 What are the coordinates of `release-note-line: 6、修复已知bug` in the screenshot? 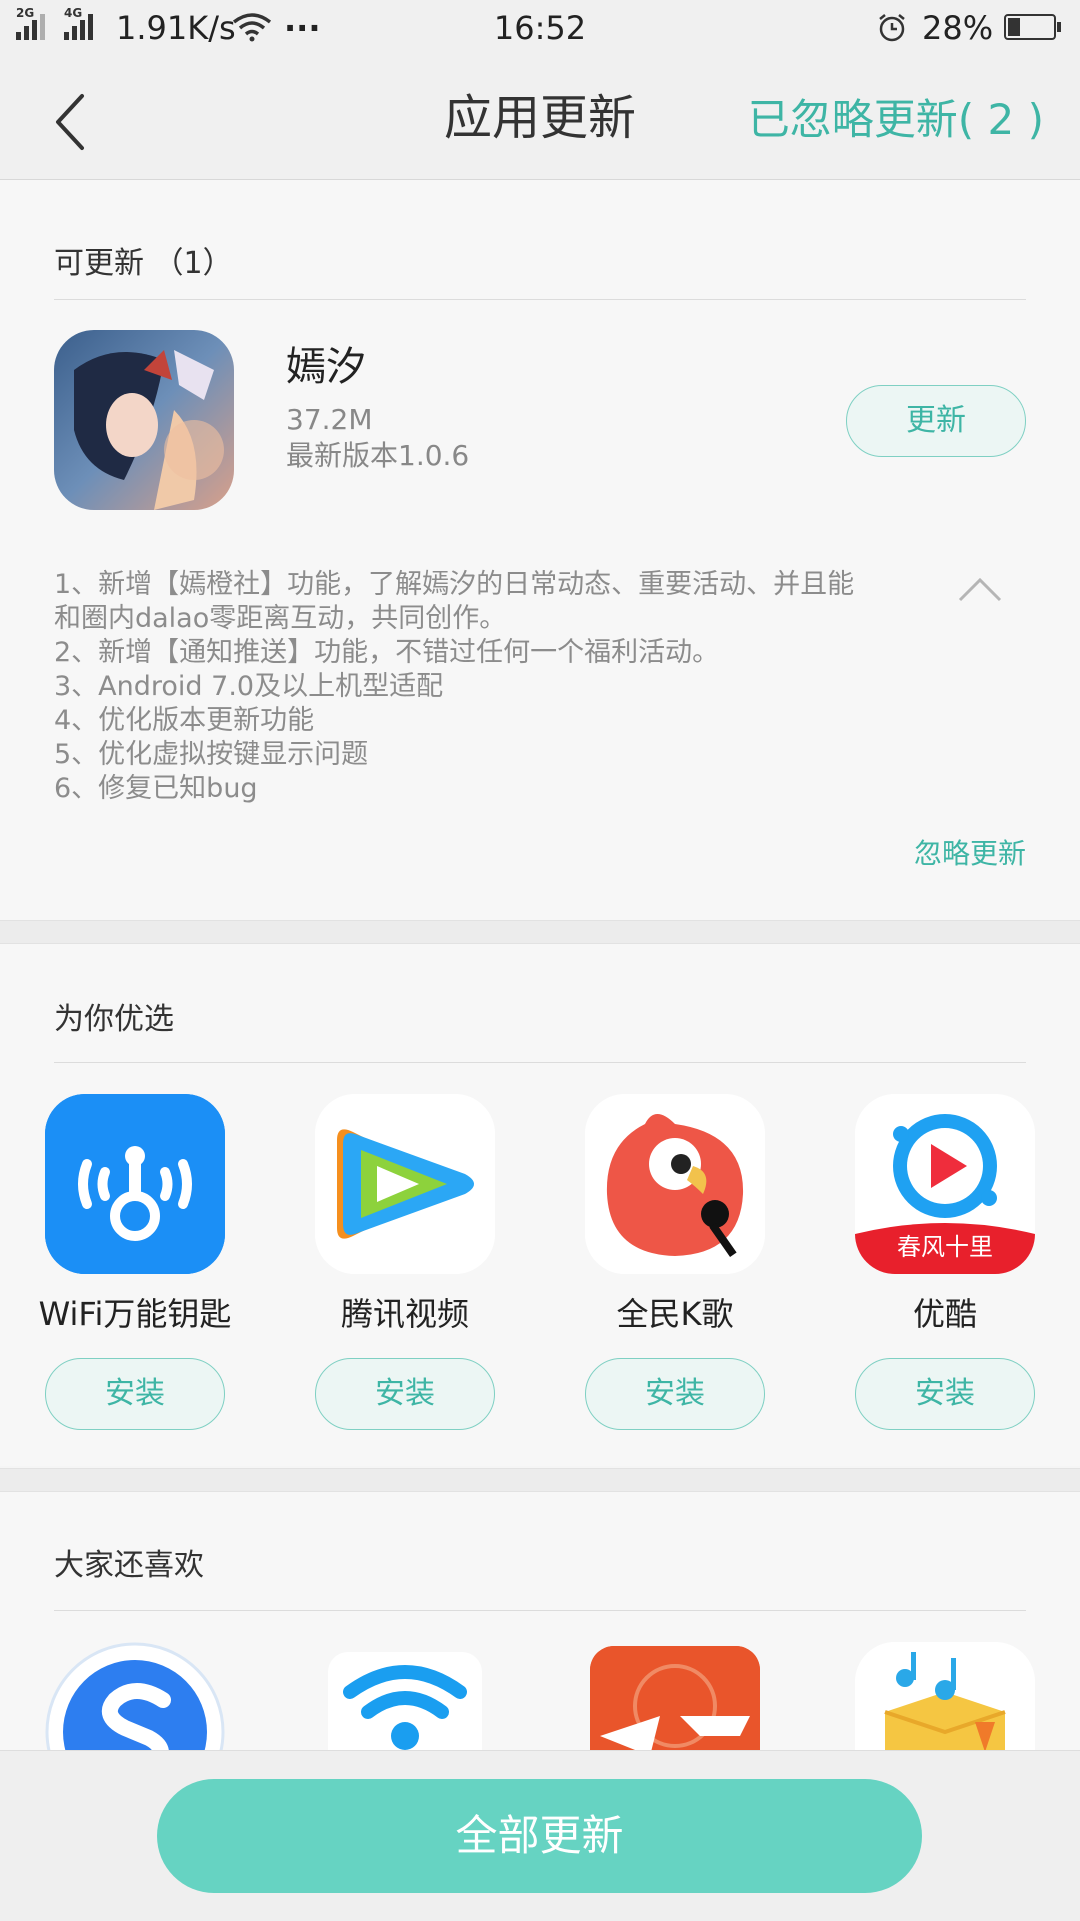 It's located at (156, 788).